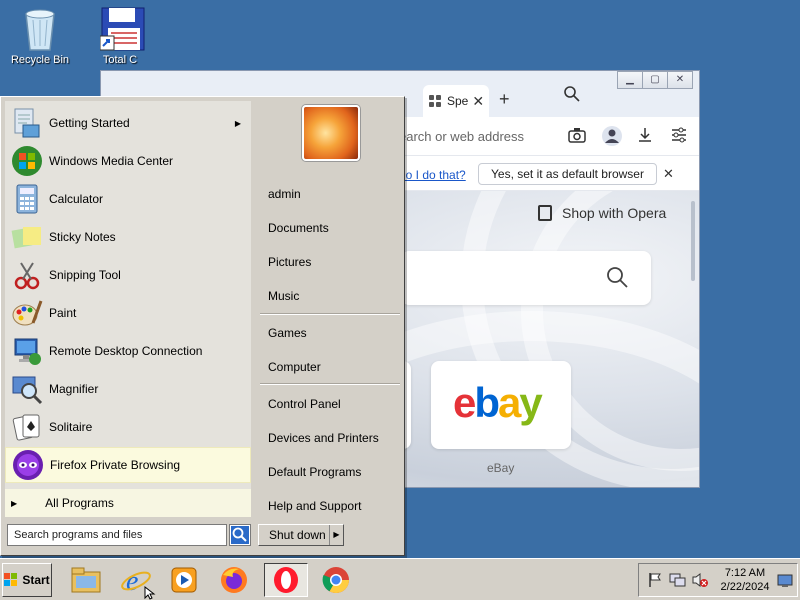  What do you see at coordinates (122, 28) in the screenshot?
I see `total-commander-icon` at bounding box center [122, 28].